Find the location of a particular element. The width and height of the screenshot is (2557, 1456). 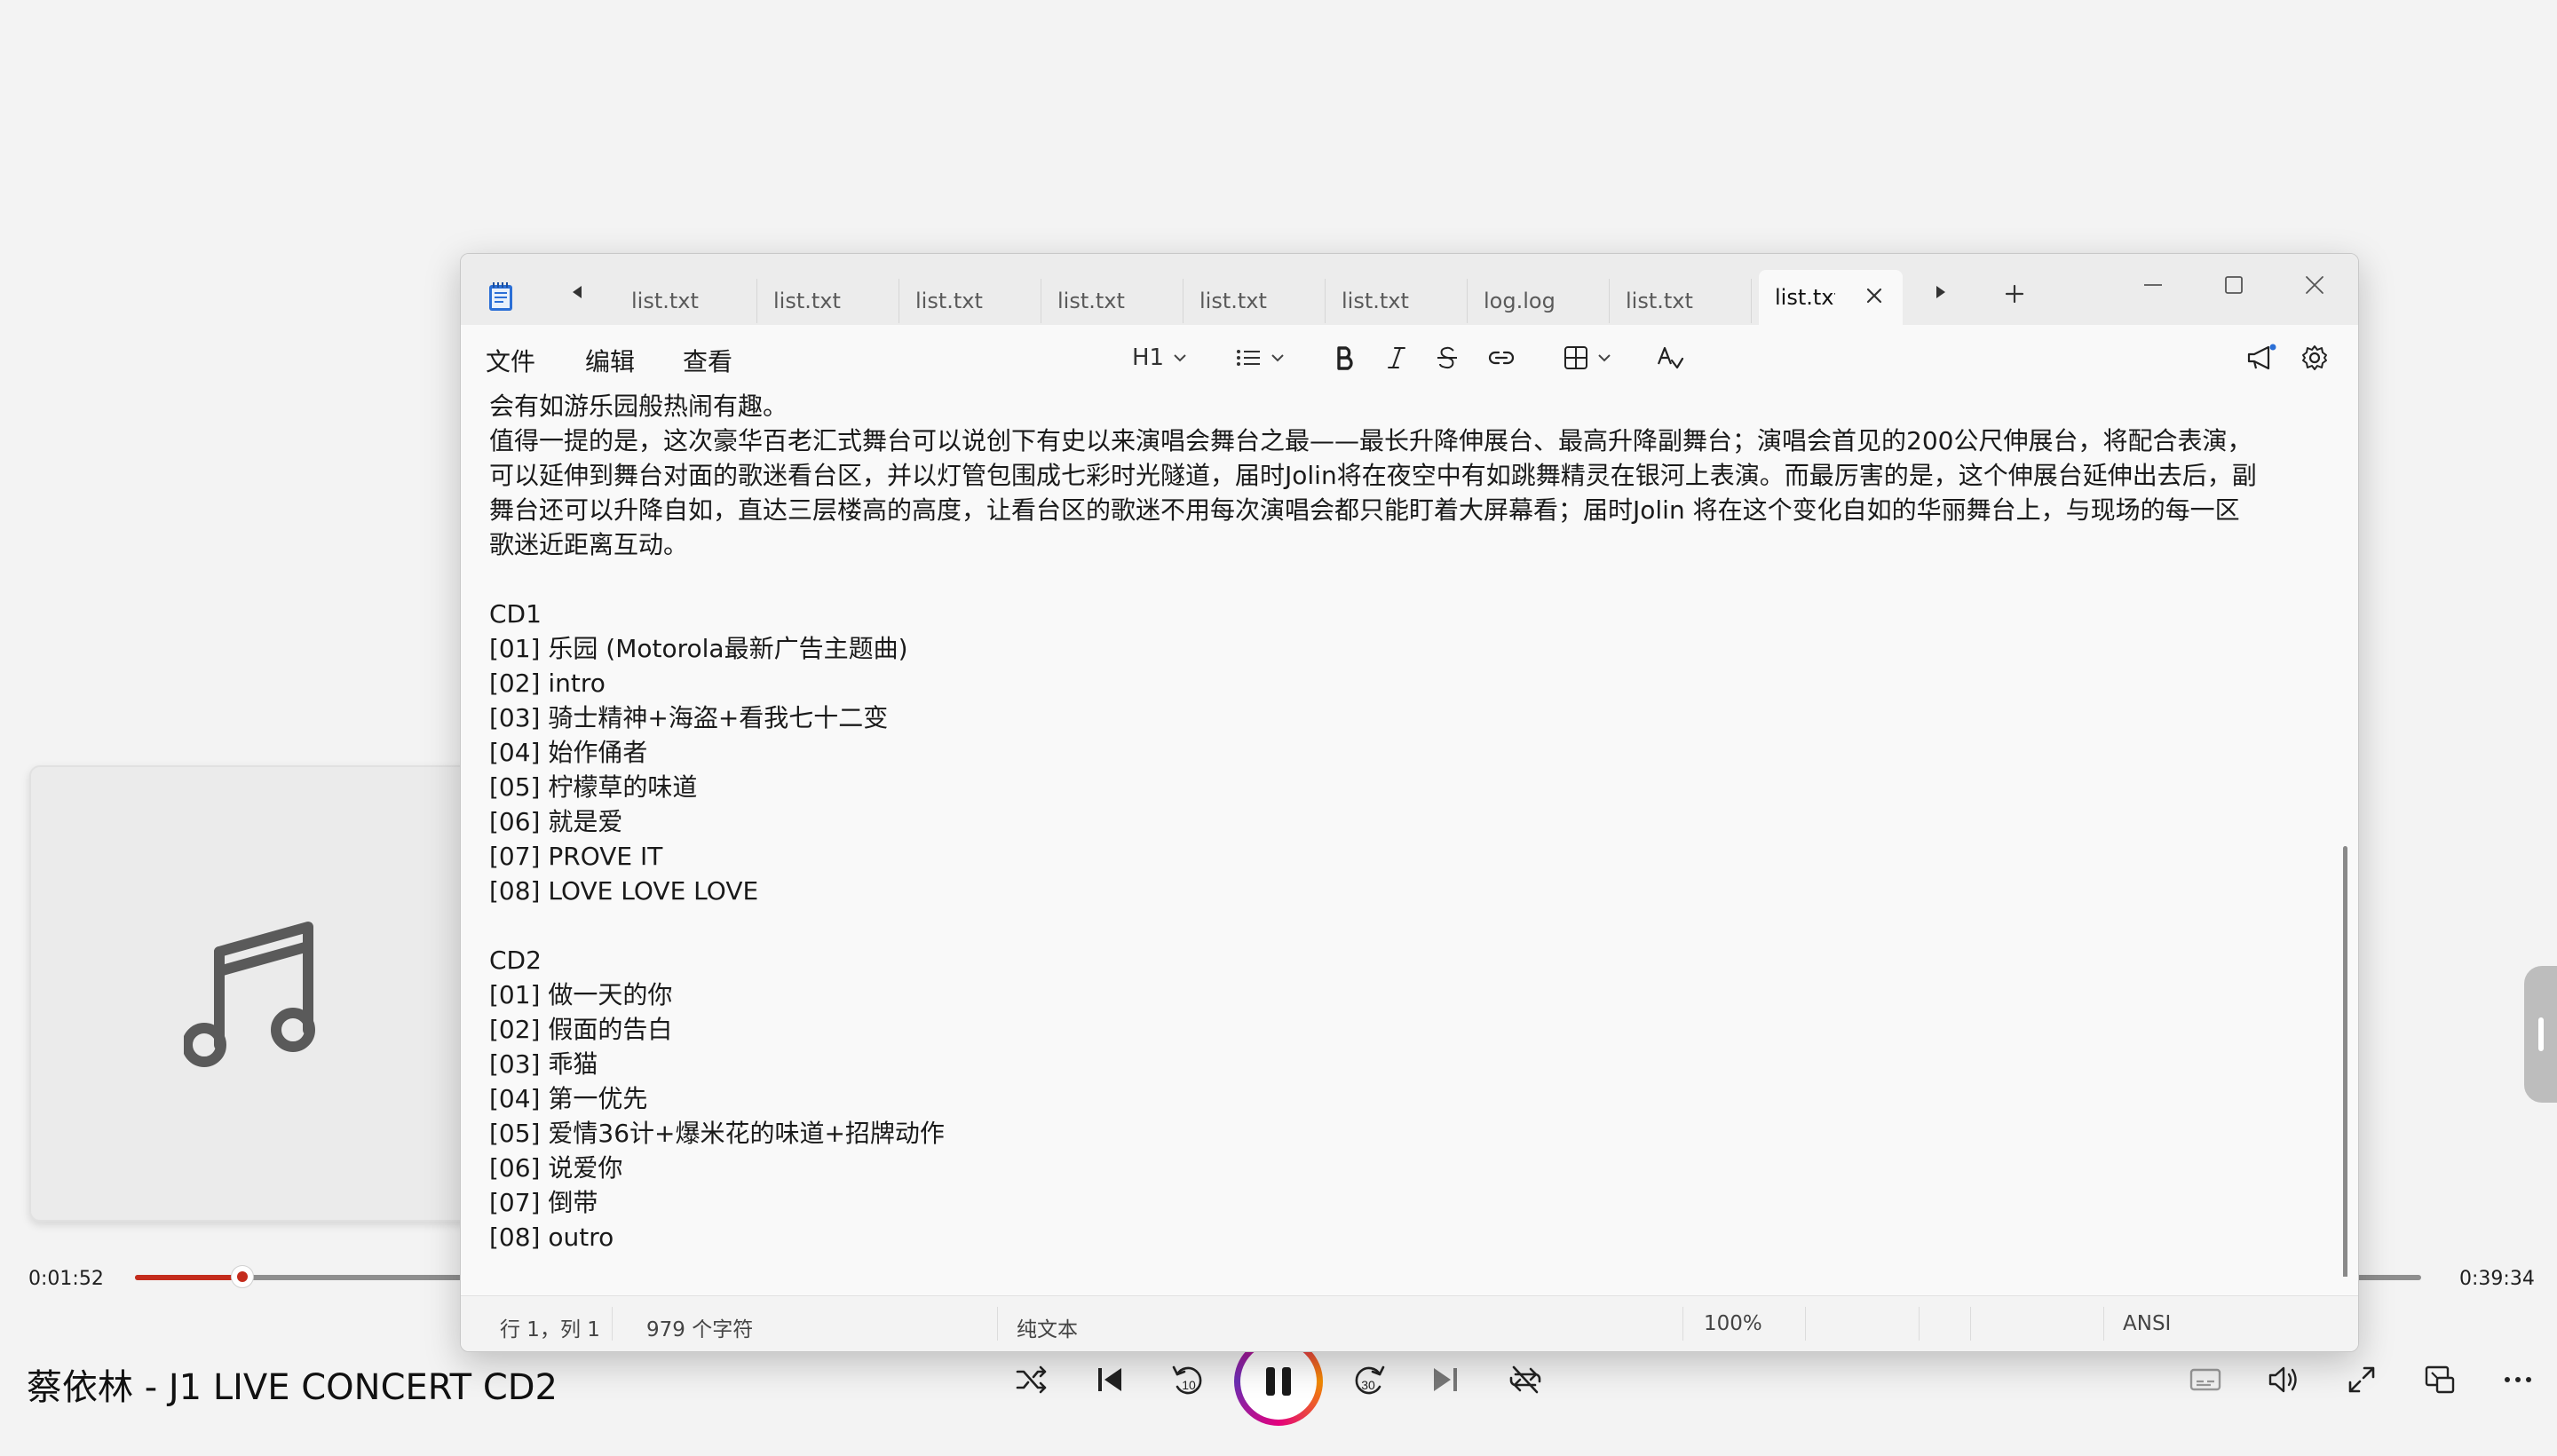

notepad-icon is located at coordinates (500, 296).